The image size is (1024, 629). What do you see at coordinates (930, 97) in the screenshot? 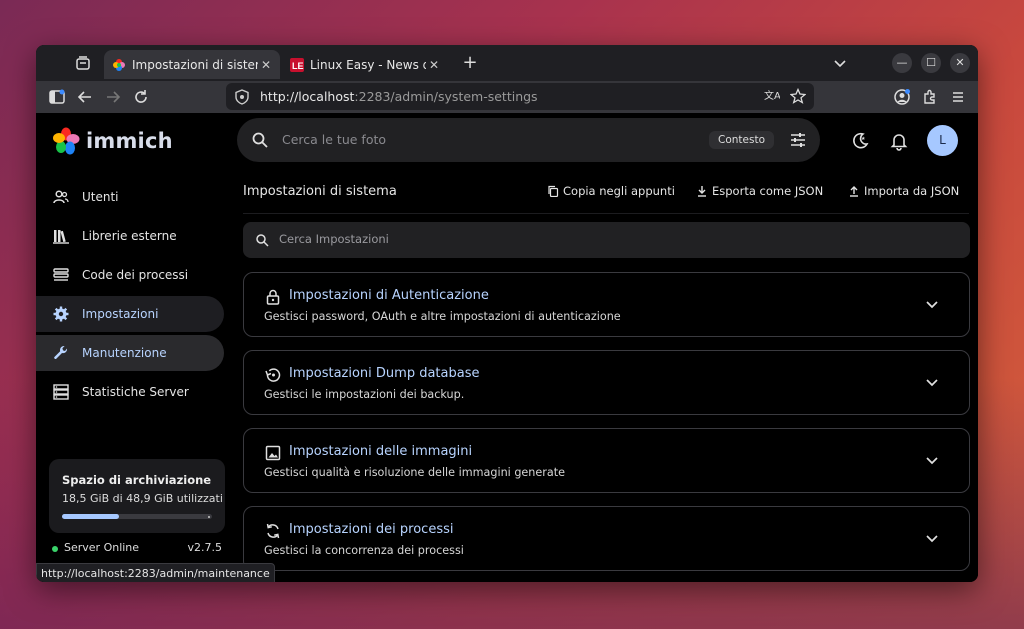
I see `extensions-icon` at bounding box center [930, 97].